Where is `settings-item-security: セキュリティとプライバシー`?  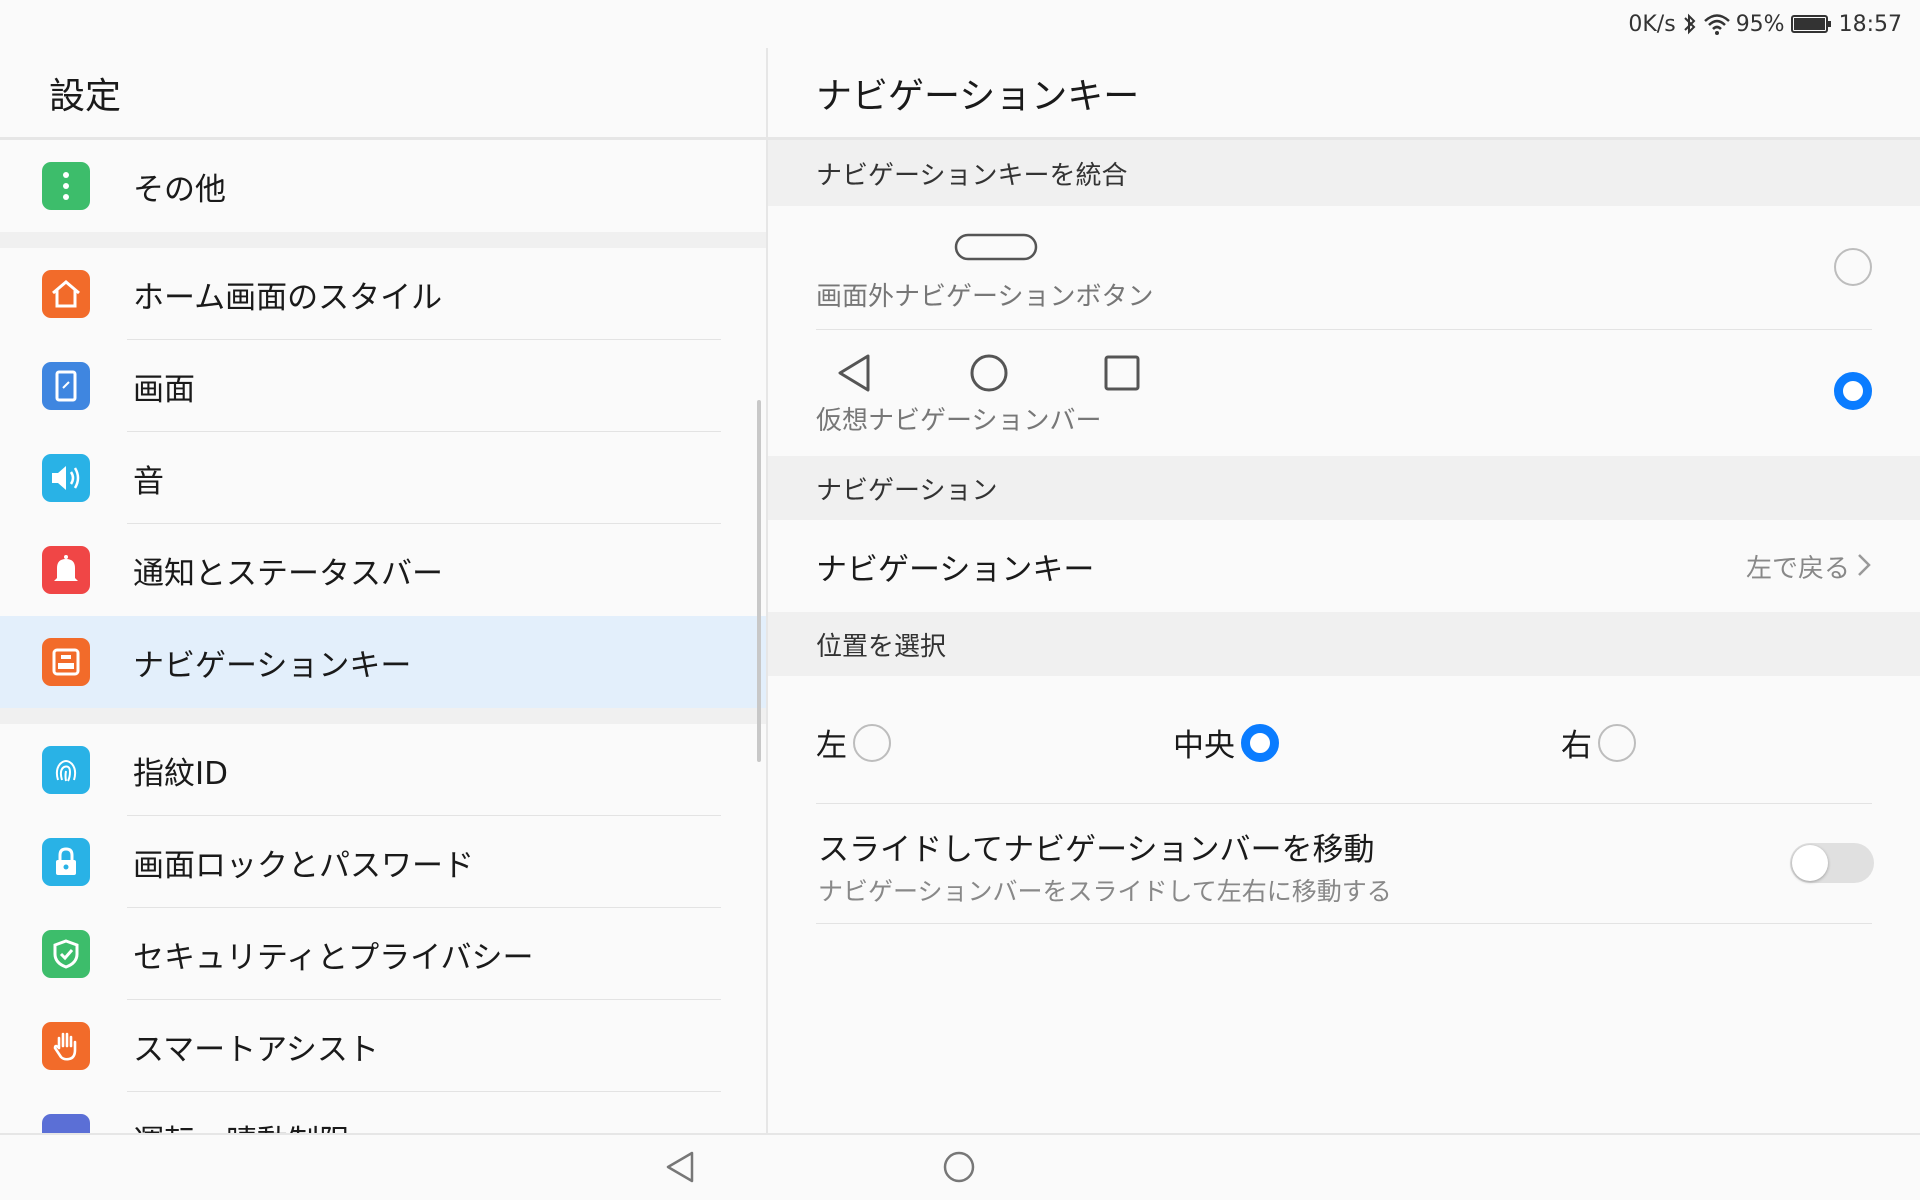
settings-item-security: セキュリティとプライバシー is located at coordinates (383, 954).